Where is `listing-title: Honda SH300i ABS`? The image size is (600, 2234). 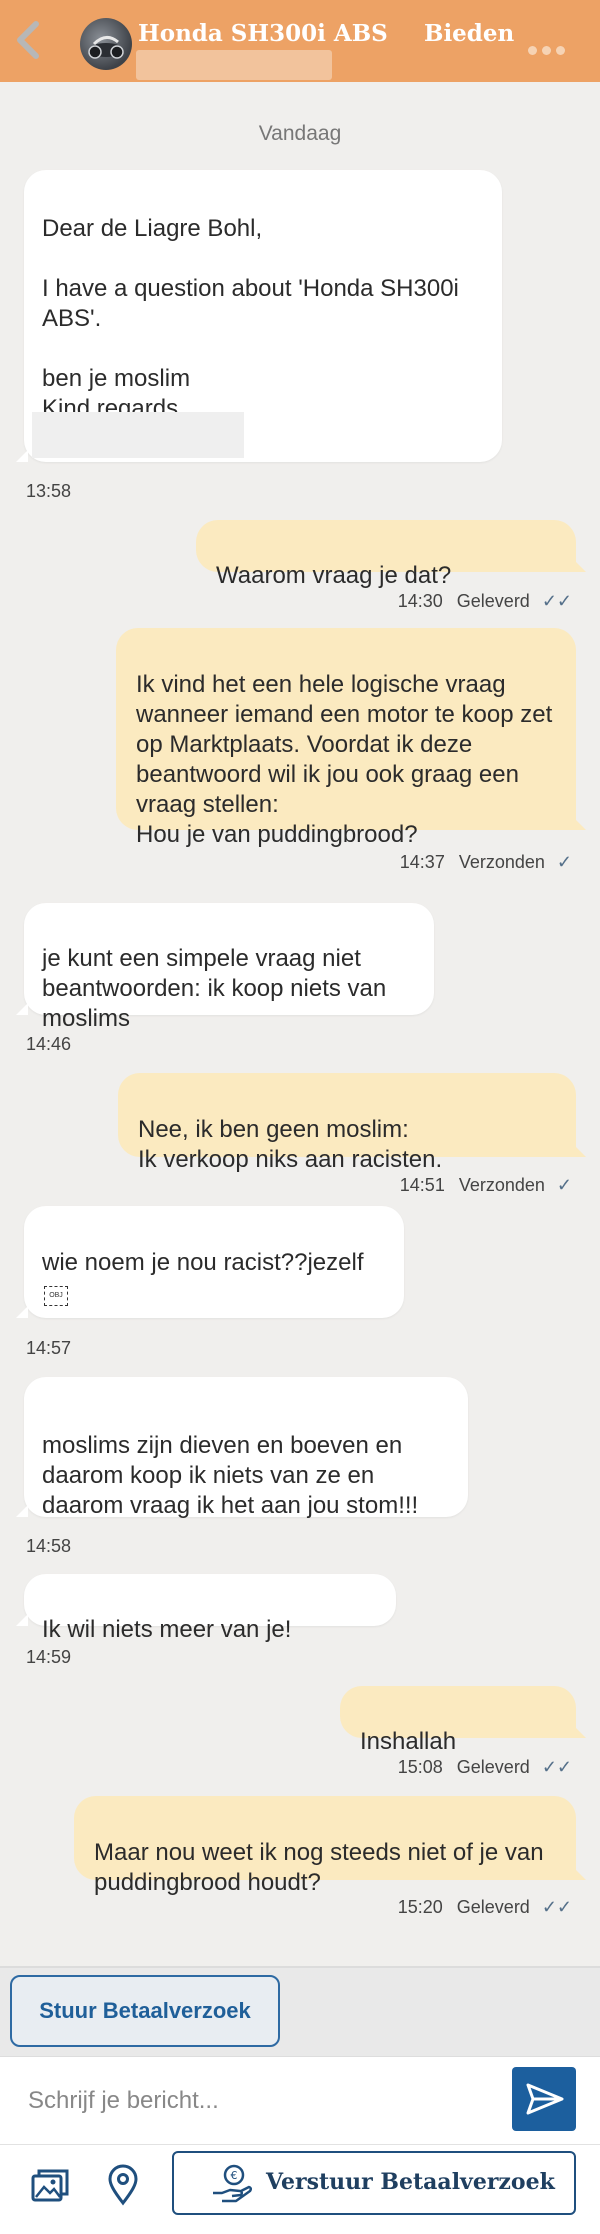 listing-title: Honda SH300i ABS is located at coordinates (263, 33).